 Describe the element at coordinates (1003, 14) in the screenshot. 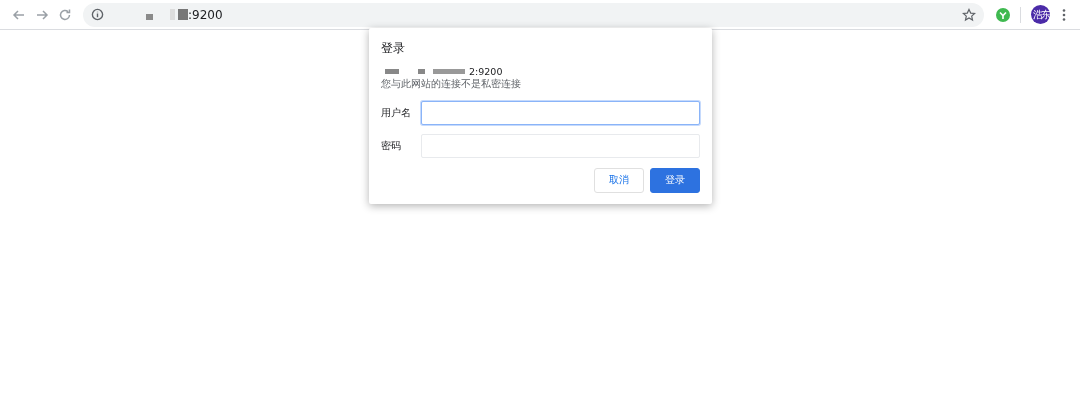

I see `extension-icon` at that location.